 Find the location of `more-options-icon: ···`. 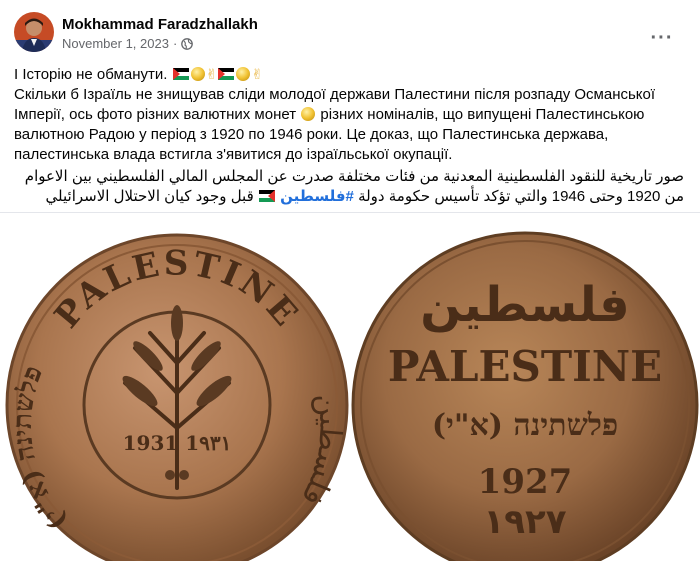

more-options-icon: ··· is located at coordinates (662, 38).